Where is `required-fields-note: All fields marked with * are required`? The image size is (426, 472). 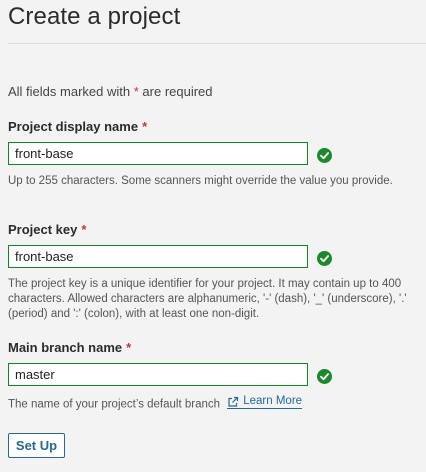
required-fields-note: All fields marked with * are required is located at coordinates (110, 92).